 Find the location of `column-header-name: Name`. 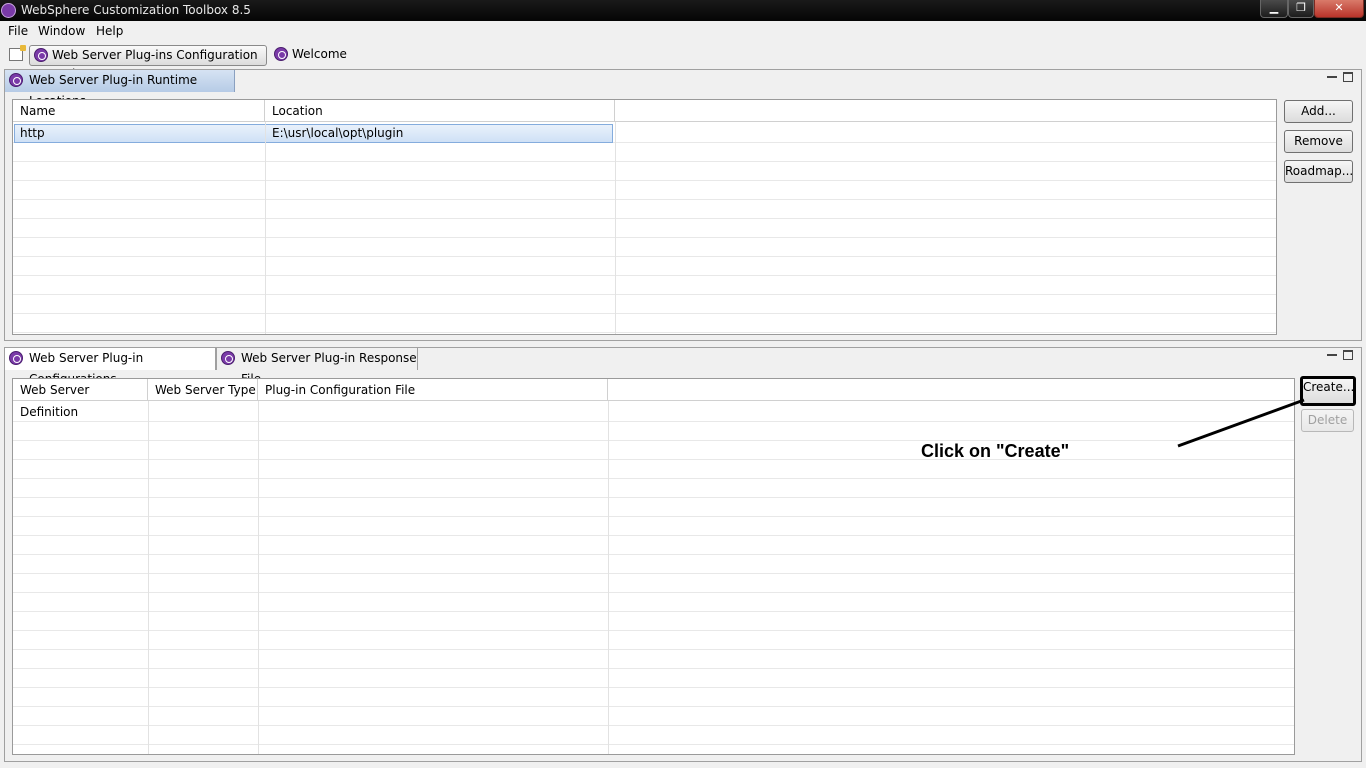

column-header-name: Name is located at coordinates (139, 111).